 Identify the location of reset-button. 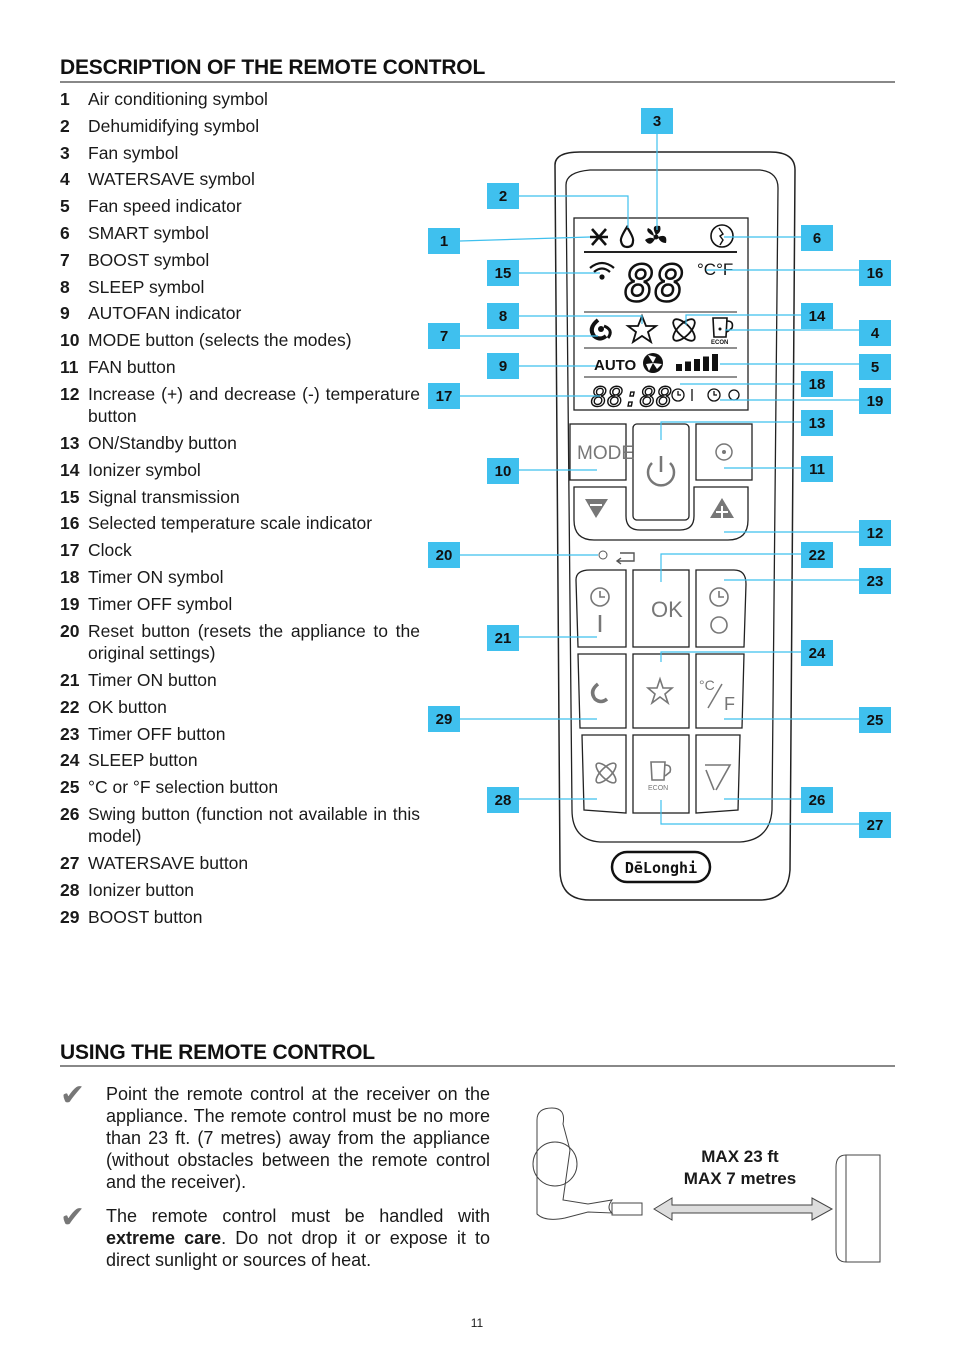
(603, 555).